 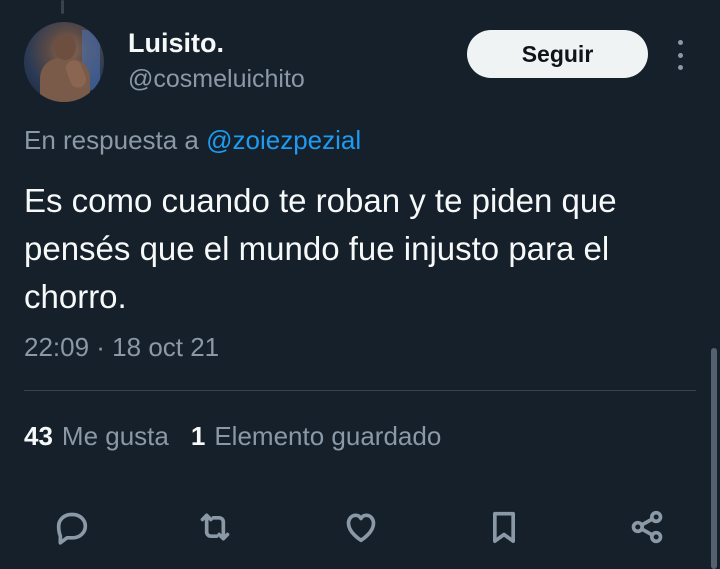 I want to click on bookmarks-count: 1, so click(x=198, y=436).